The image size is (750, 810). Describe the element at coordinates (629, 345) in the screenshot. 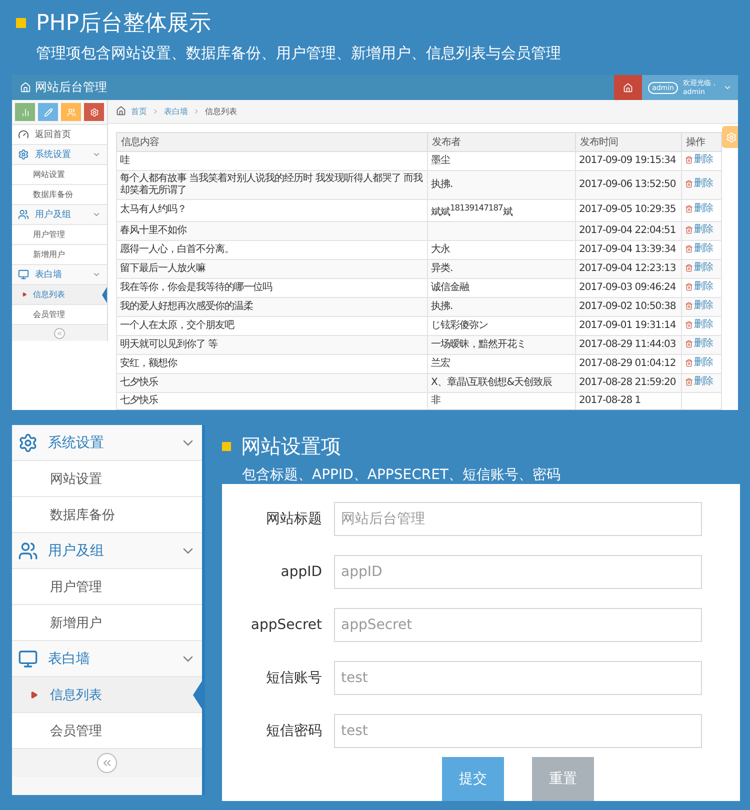

I see `table-cell: 2017-08-29 11:44:03` at that location.